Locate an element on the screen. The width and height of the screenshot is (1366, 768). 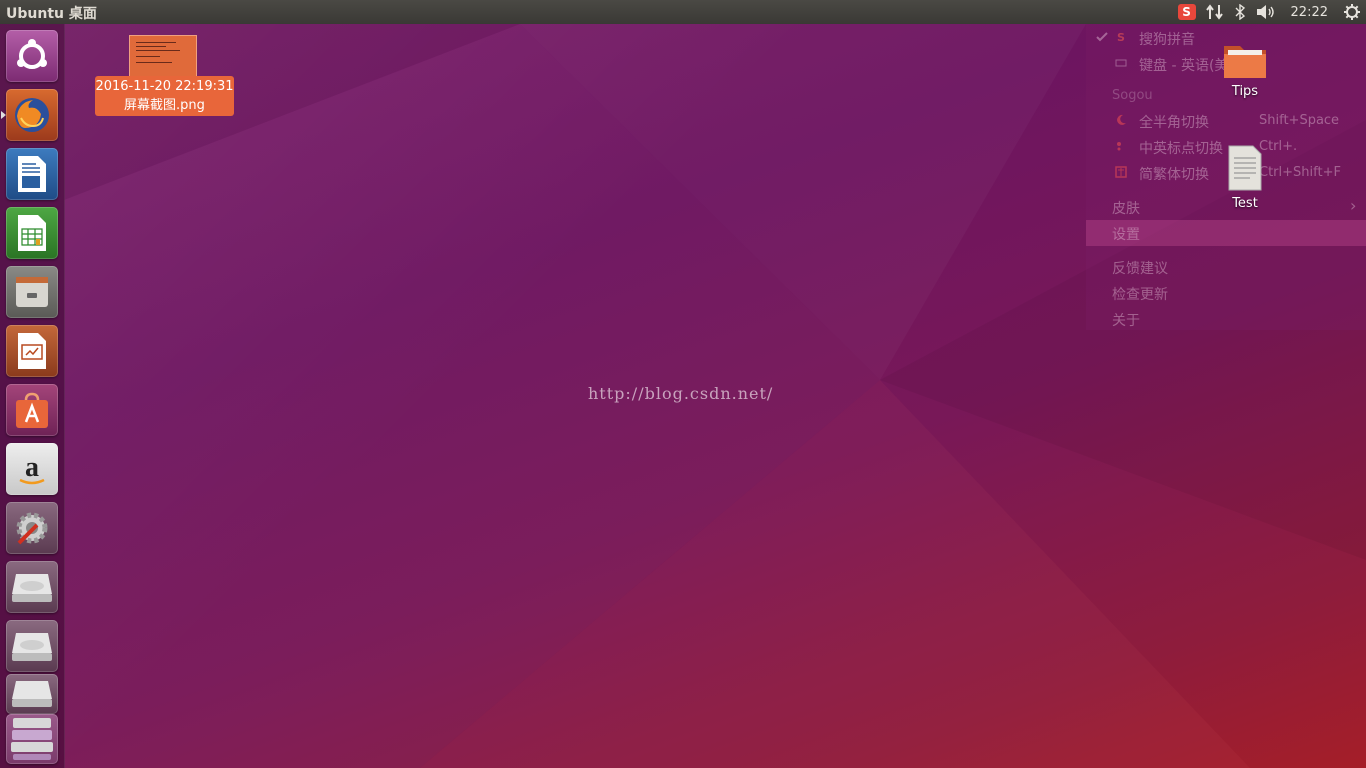
stacked-drives-icon is located at coordinates (32, 739).